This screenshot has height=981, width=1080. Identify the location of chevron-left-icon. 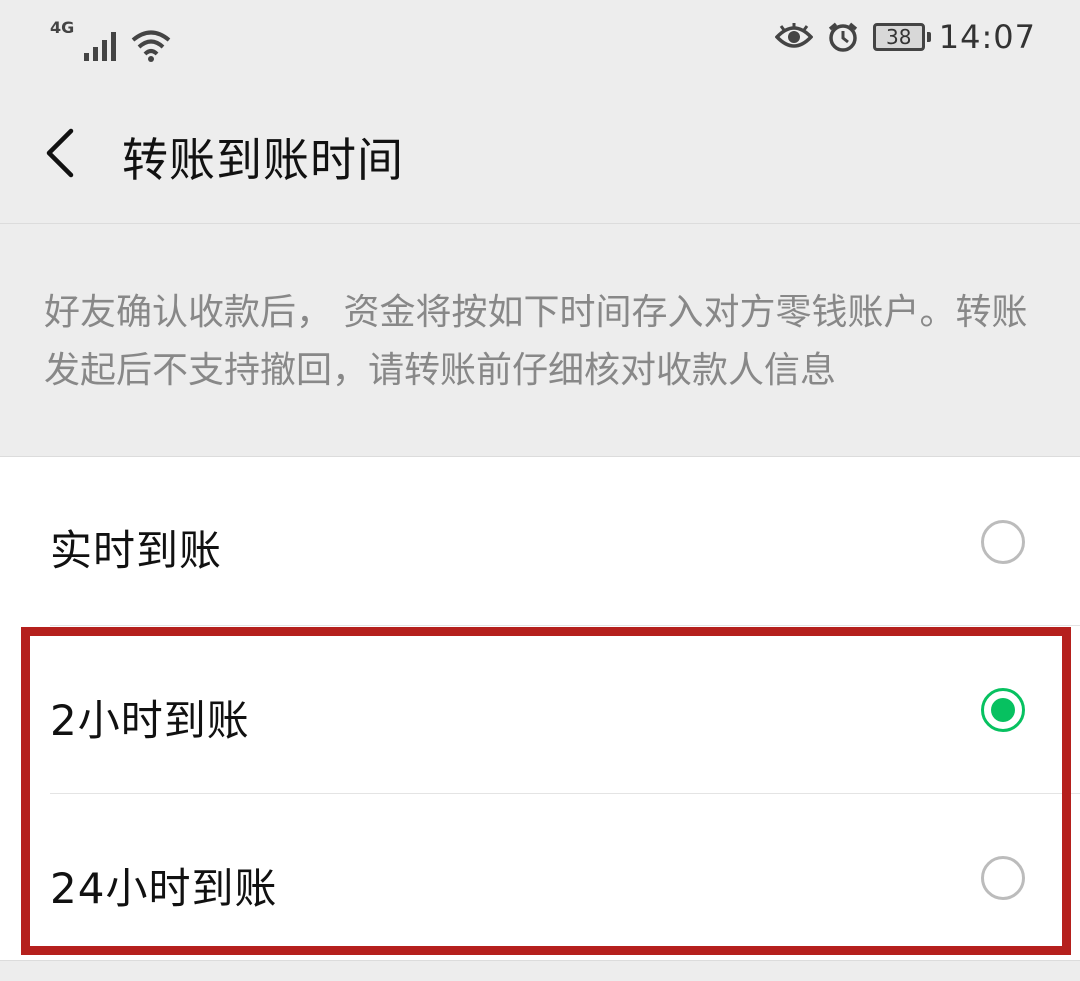
(60, 153).